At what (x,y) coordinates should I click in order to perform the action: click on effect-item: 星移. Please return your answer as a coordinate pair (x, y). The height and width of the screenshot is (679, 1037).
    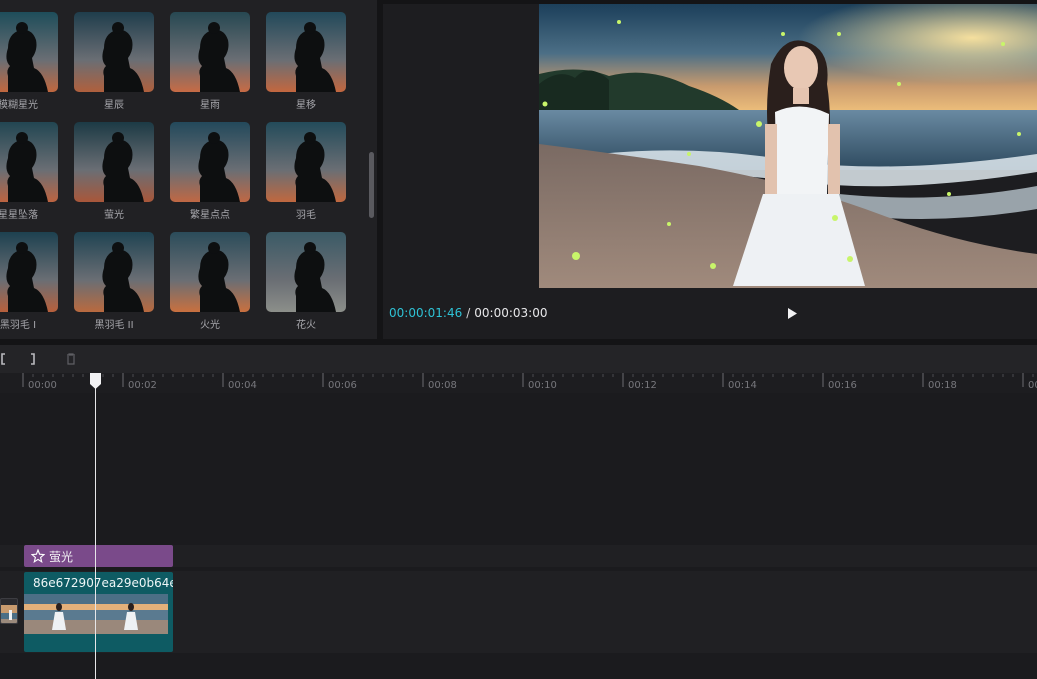
    Looking at the image, I should click on (306, 61).